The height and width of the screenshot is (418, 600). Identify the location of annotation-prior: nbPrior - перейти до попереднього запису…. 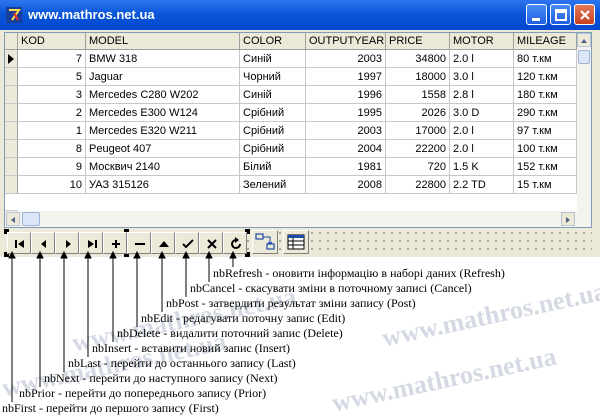
(143, 393).